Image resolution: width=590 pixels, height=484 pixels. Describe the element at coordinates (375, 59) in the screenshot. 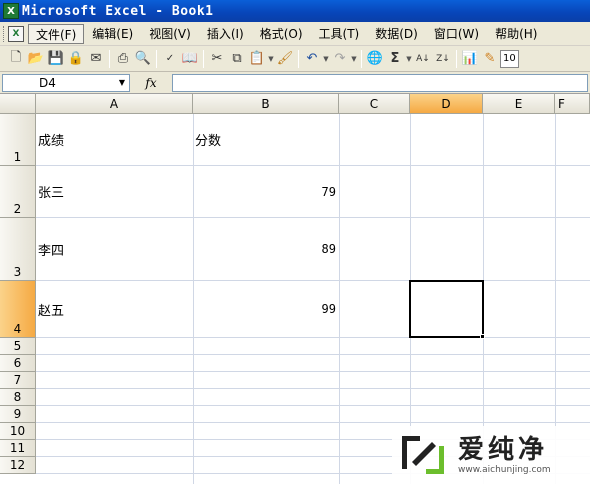

I see `hyperlink-icon: 🌐` at that location.